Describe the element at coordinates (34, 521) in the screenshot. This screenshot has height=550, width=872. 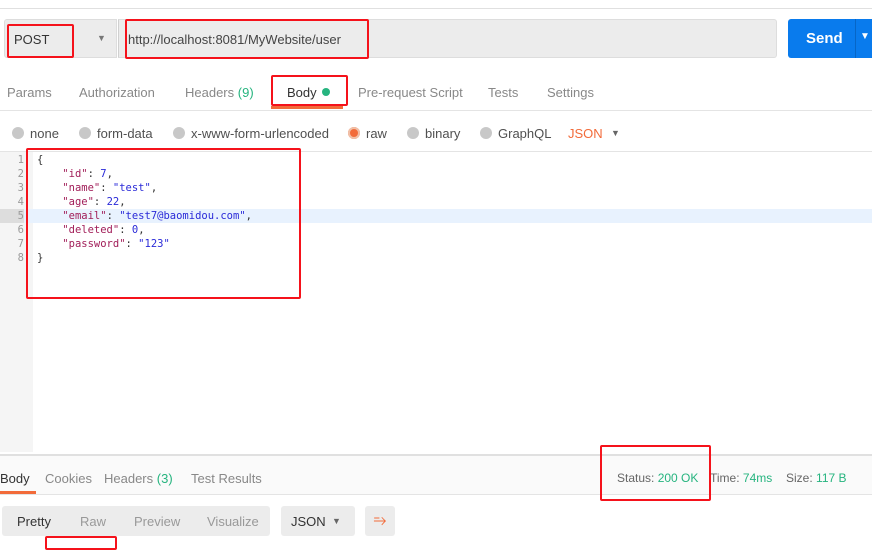
I see `view-pretty: Pretty` at that location.